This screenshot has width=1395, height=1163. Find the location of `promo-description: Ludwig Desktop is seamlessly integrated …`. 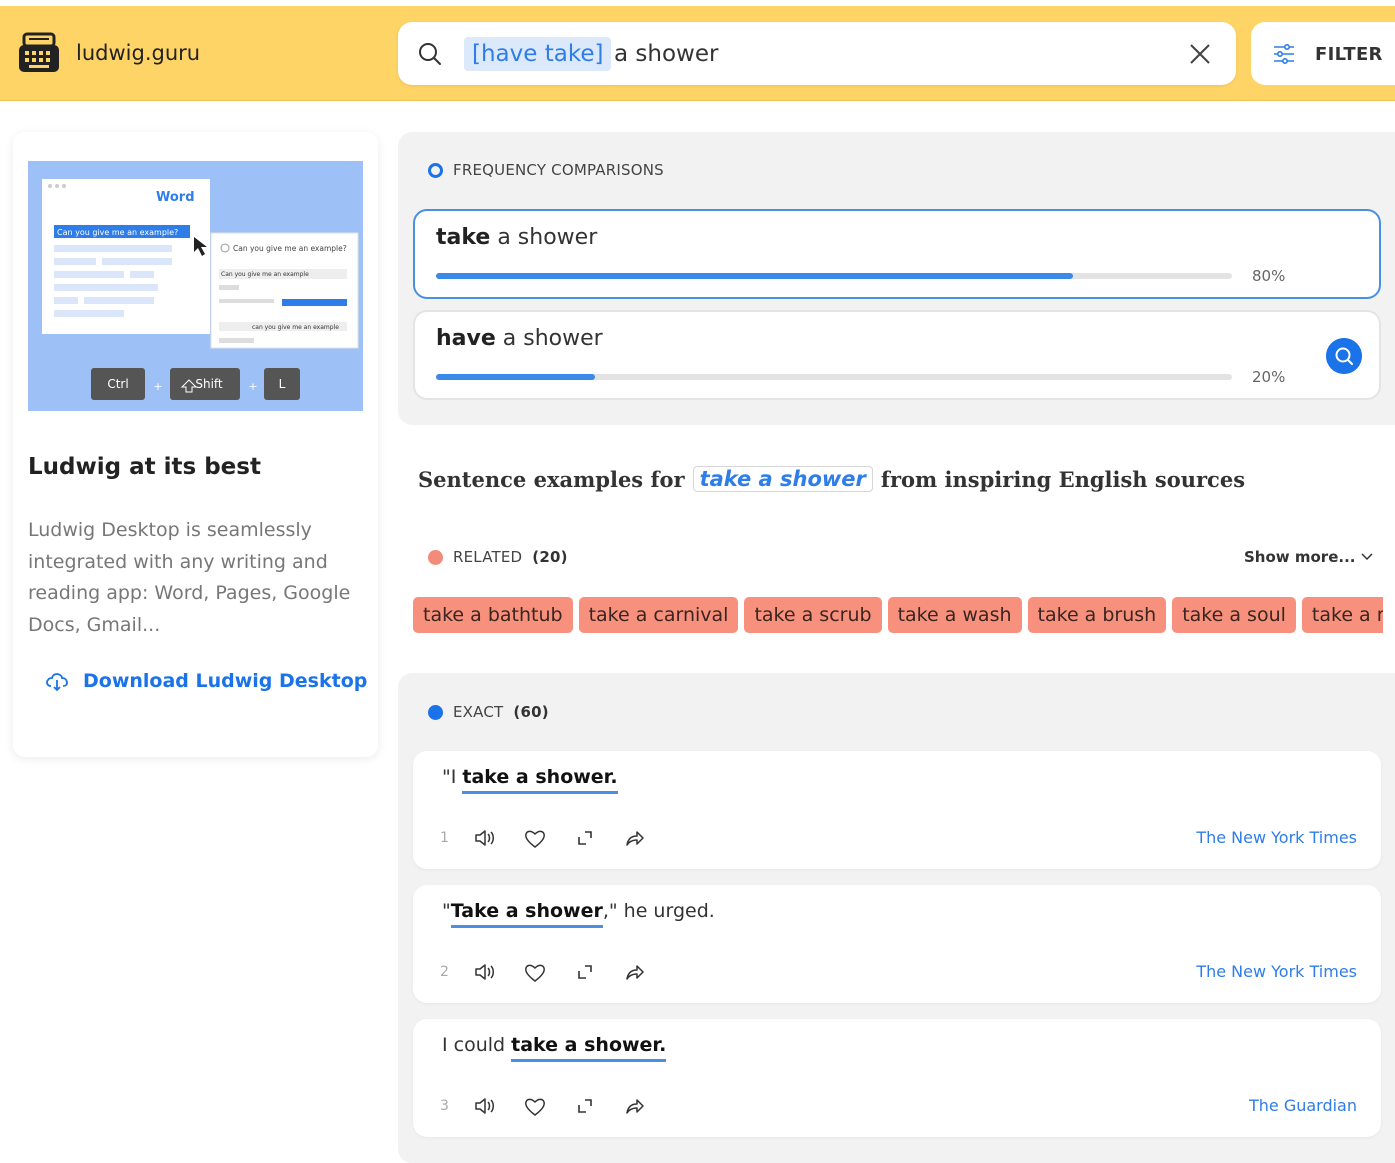

promo-description: Ludwig Desktop is seamlessly integrated … is located at coordinates (189, 577).